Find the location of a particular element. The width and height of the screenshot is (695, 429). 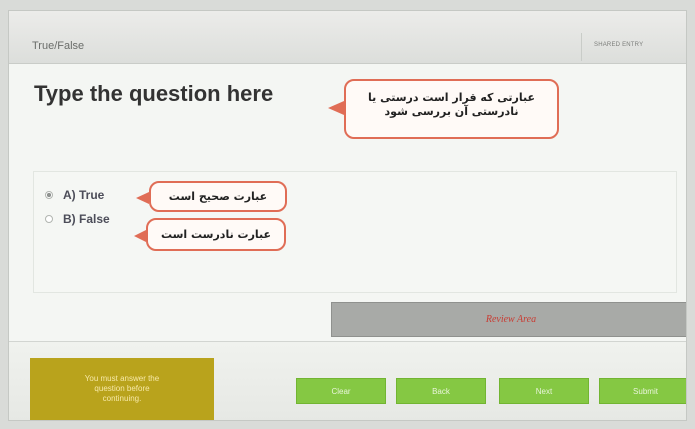

answer-option-true: A) True is located at coordinates (74, 195).